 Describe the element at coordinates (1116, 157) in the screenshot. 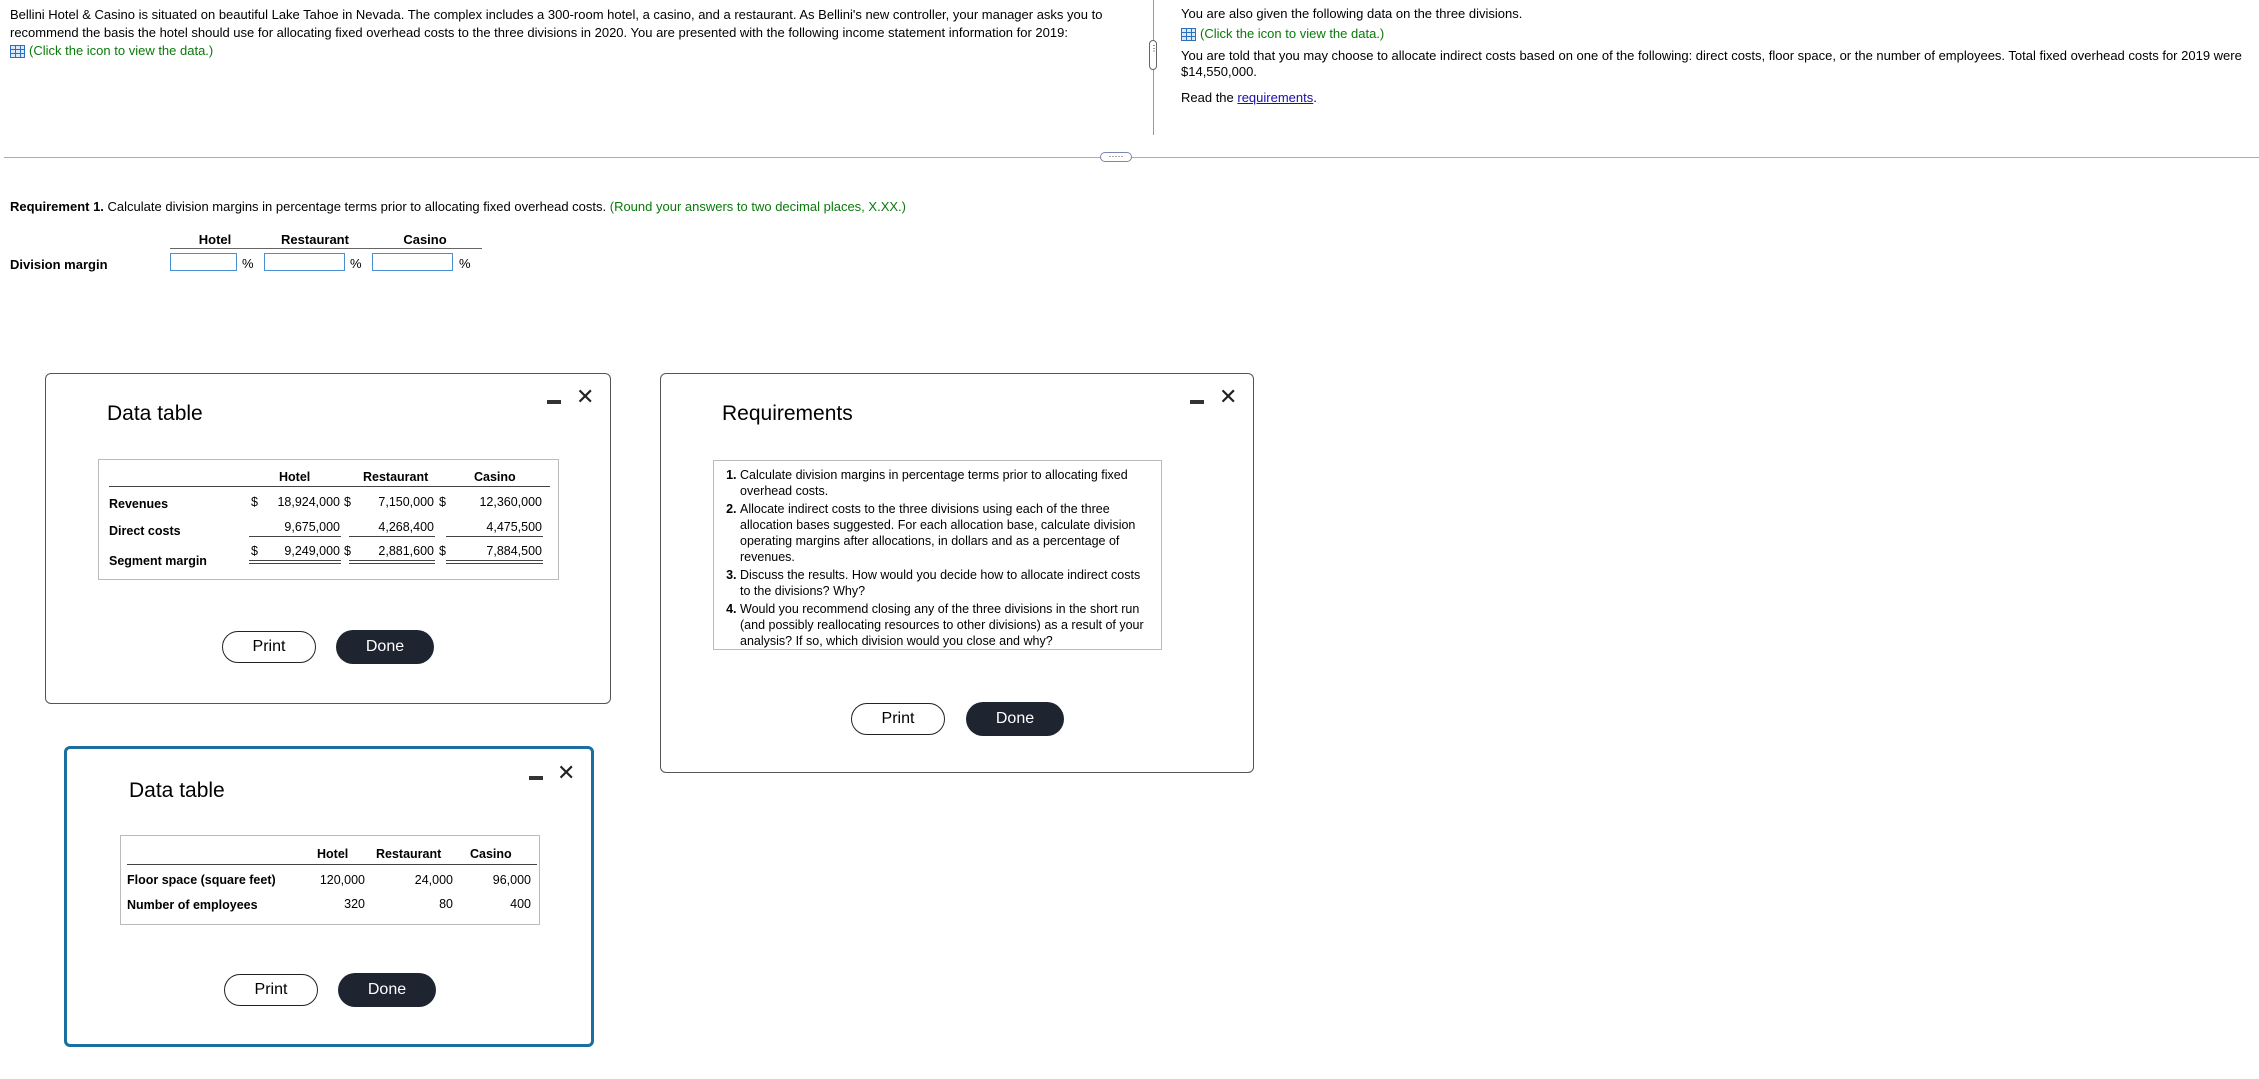

I see `horizontal-splitter-handle: ·····` at that location.